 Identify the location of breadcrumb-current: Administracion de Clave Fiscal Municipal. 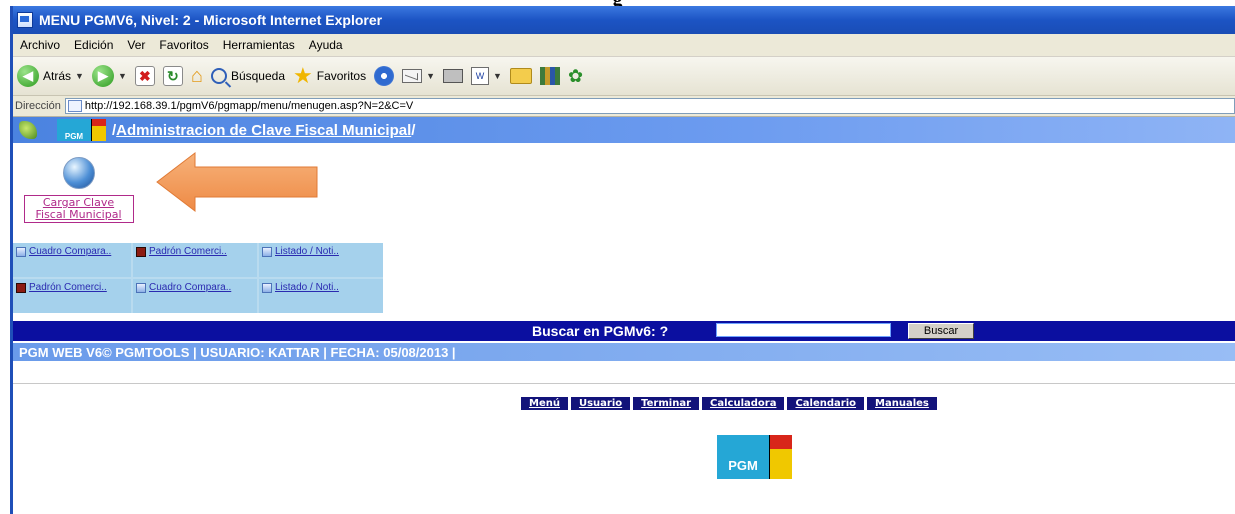
(263, 130).